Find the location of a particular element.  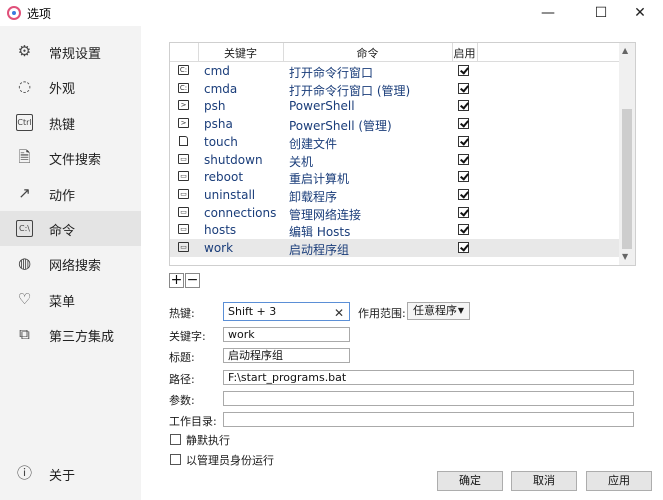

sidebar-item-7: ♡ 菜单 is located at coordinates (70, 299).